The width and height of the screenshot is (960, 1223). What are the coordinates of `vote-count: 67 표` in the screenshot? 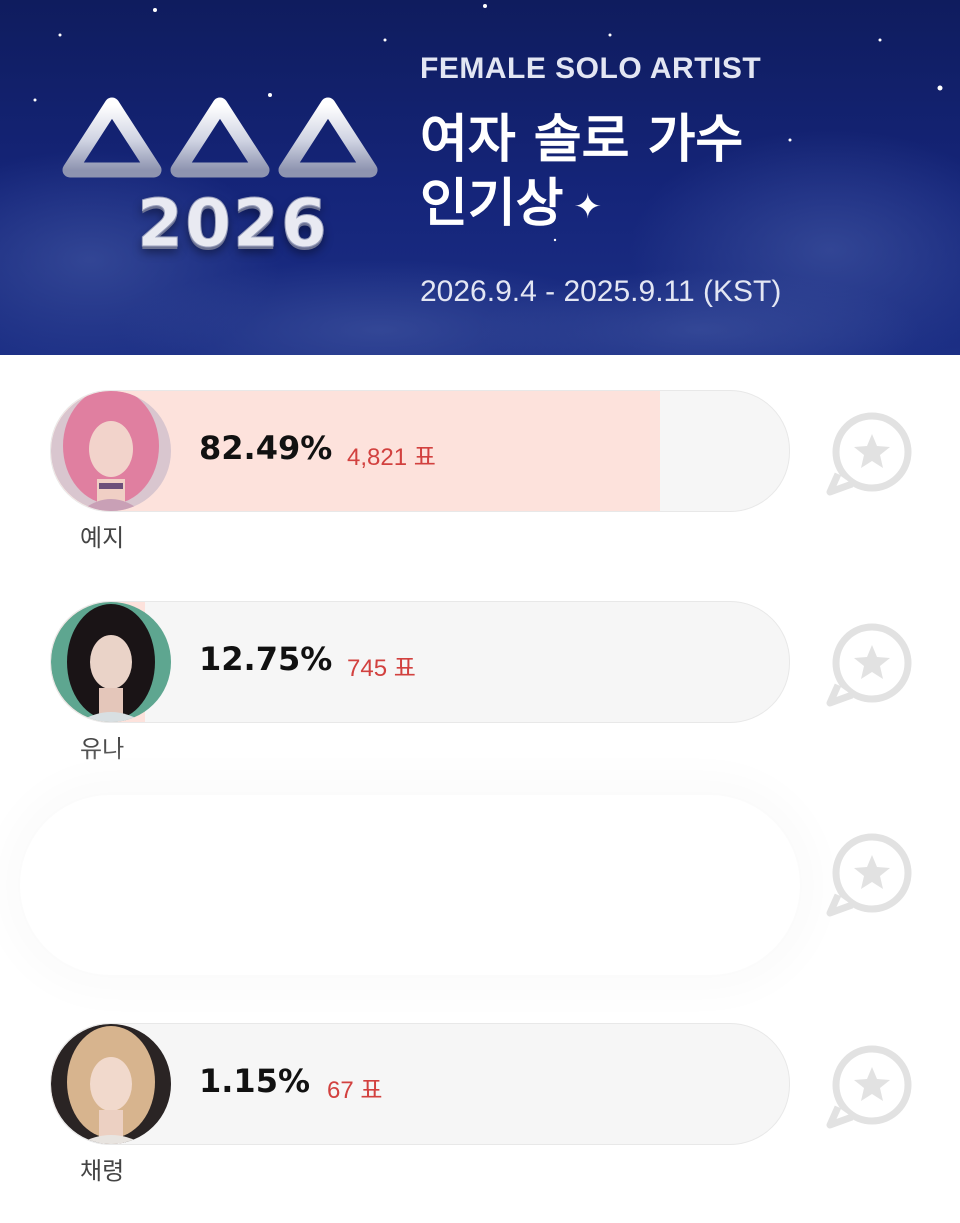 It's located at (355, 1090).